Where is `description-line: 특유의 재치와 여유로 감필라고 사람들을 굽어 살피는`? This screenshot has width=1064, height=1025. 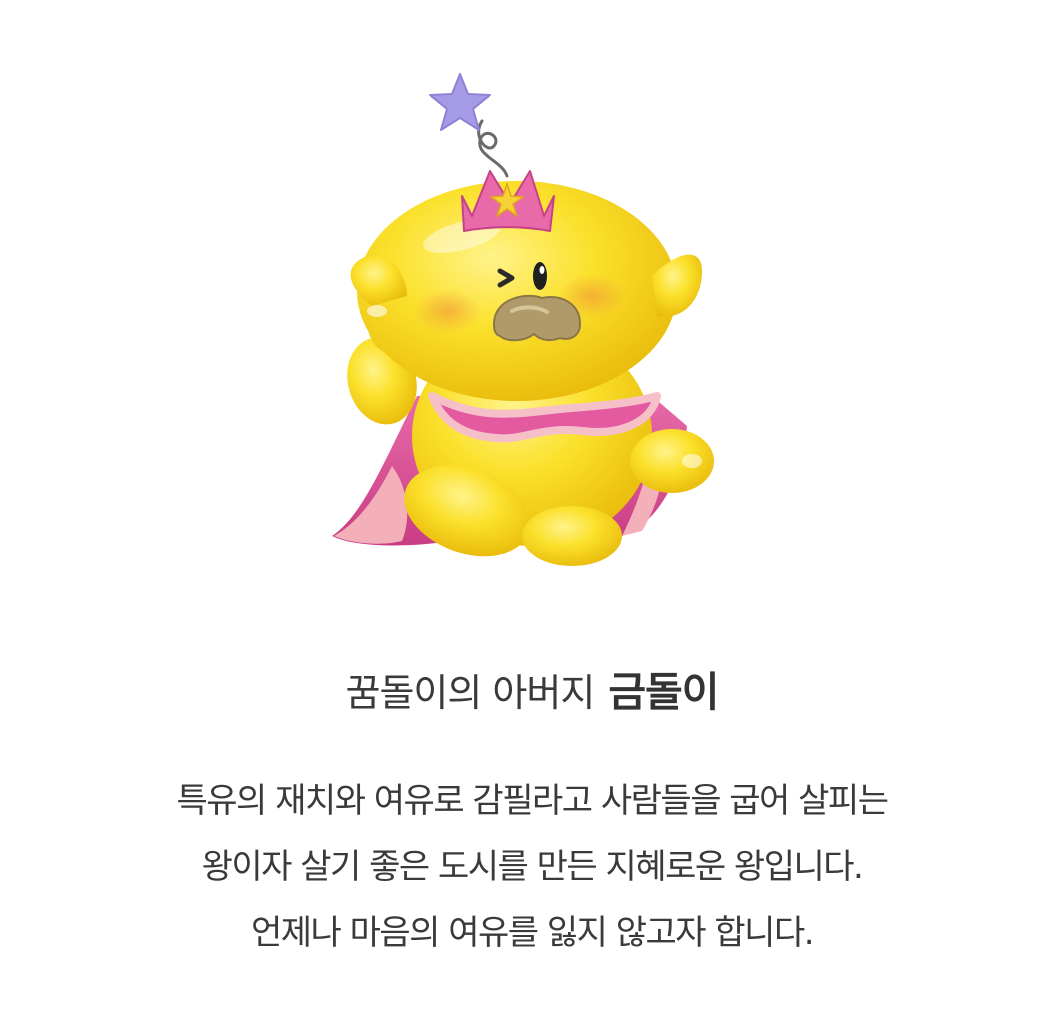 description-line: 특유의 재치와 여유로 감필라고 사람들을 굽어 살피는 is located at coordinates (532, 801).